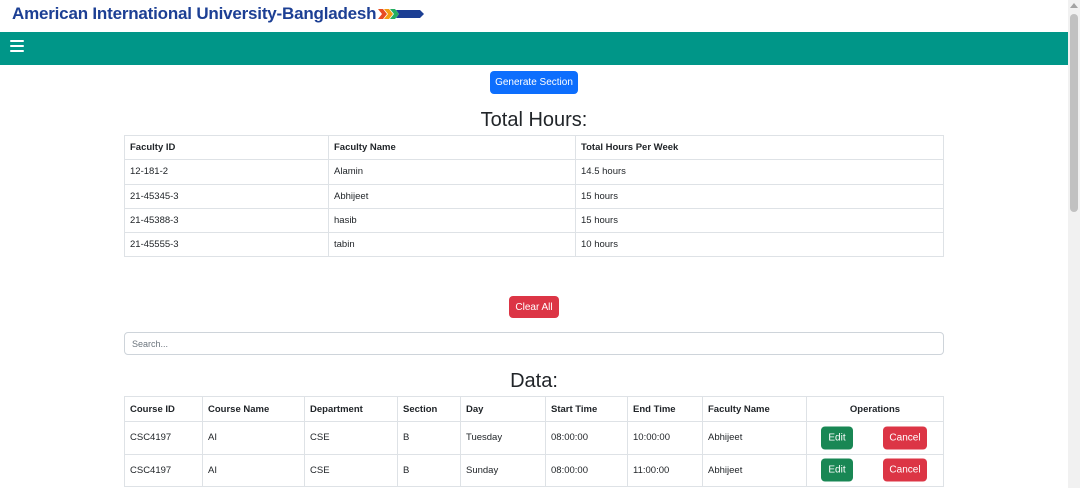  I want to click on column-header: Operations, so click(875, 409).